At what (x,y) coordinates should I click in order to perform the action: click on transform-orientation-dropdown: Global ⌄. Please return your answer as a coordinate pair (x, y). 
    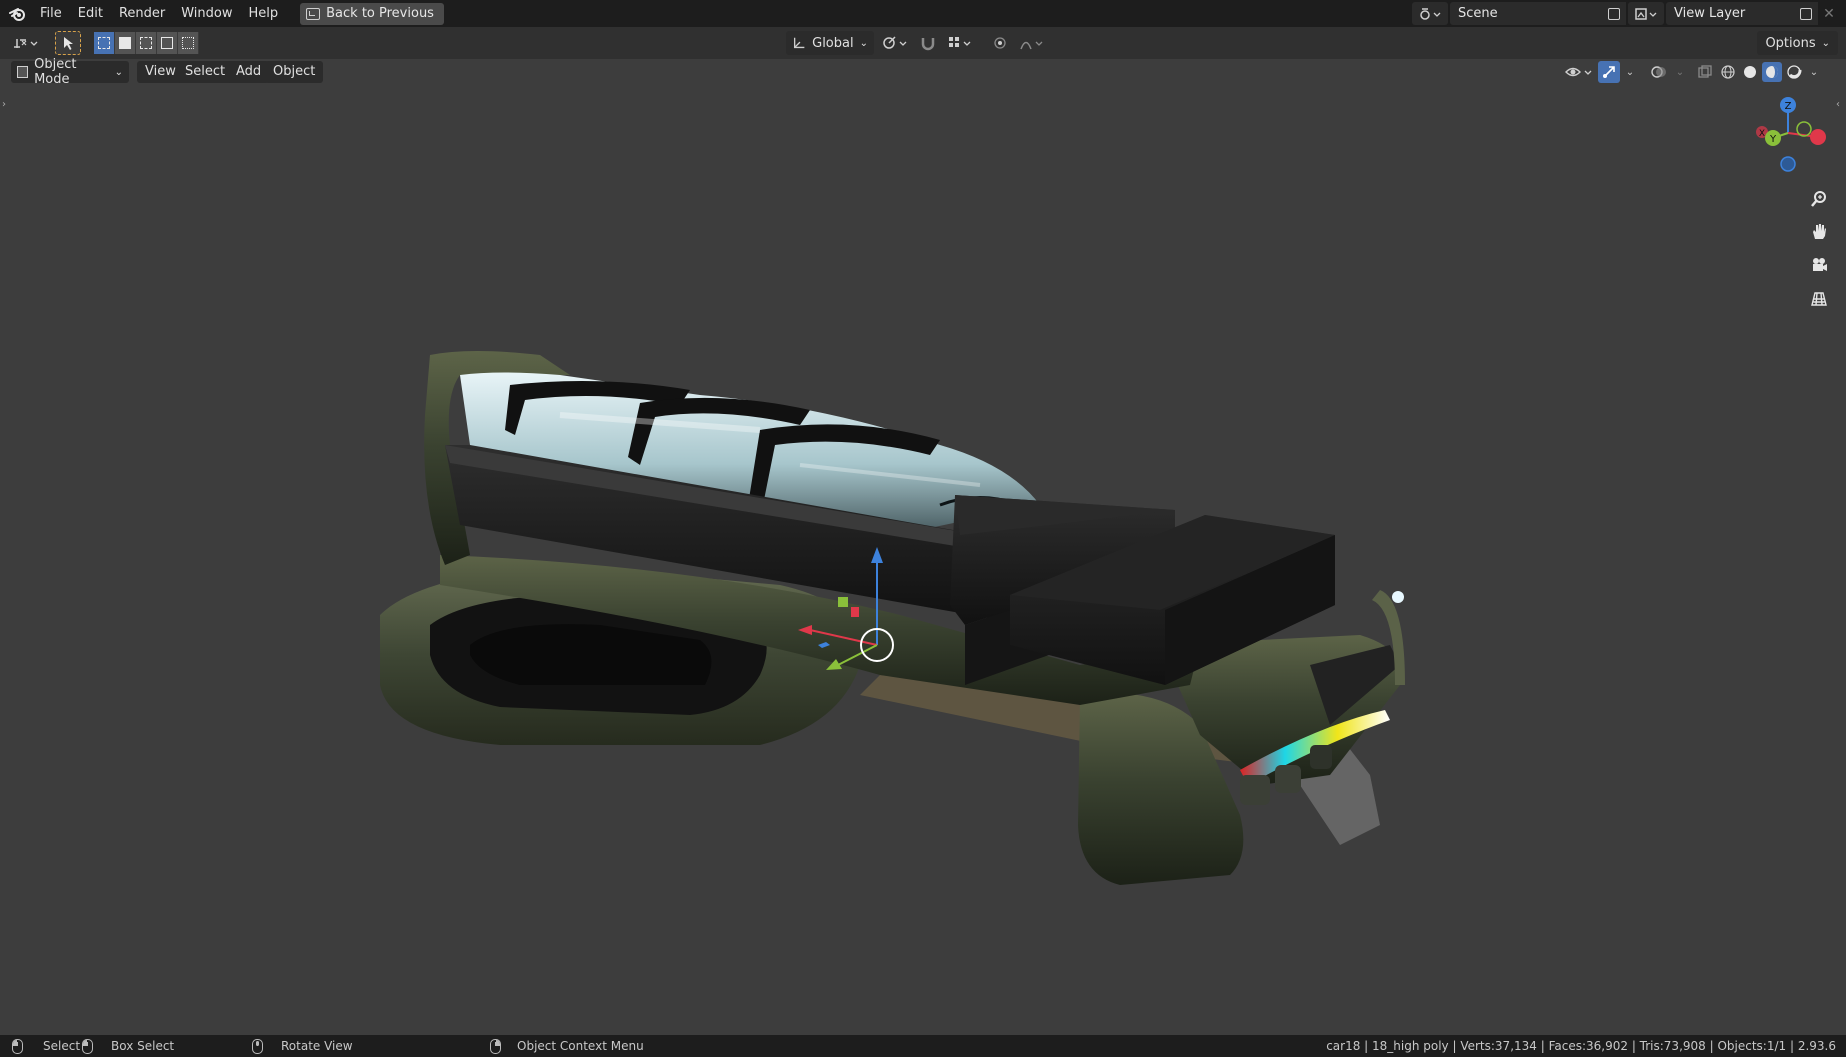
    Looking at the image, I should click on (830, 43).